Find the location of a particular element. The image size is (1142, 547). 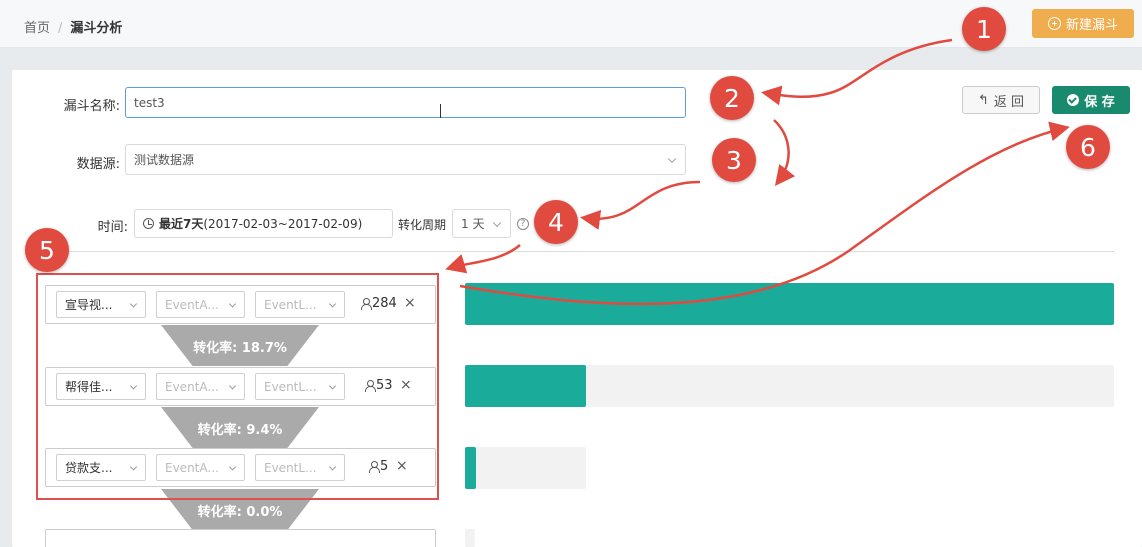

time-range-picker: 最近7天 (2017-02-03~2017-02-09) is located at coordinates (263, 223).